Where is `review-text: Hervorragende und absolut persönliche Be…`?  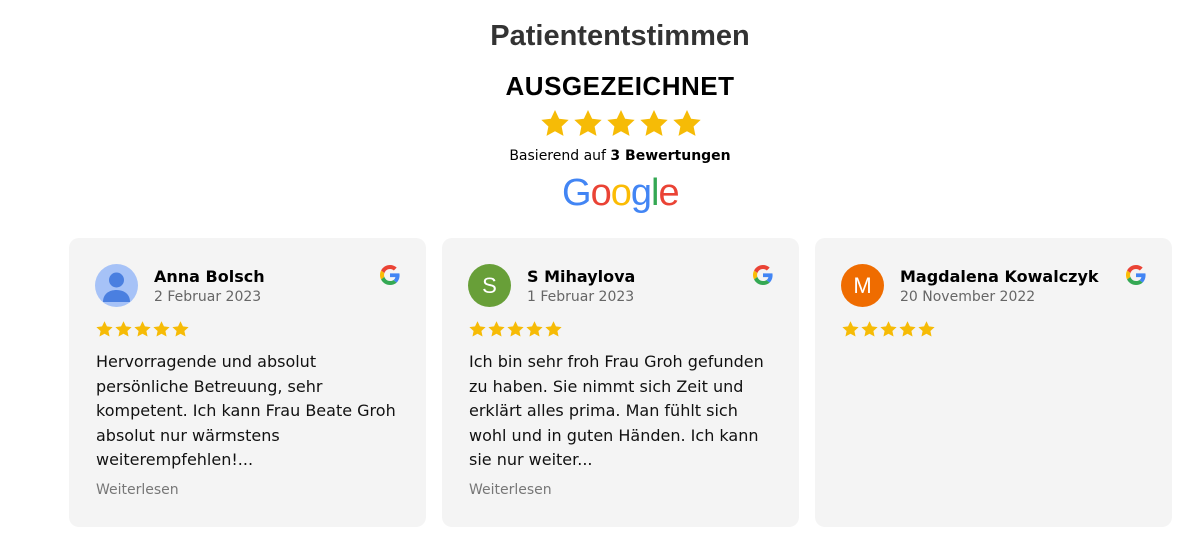 review-text: Hervorragende und absolut persönliche Be… is located at coordinates (246, 410).